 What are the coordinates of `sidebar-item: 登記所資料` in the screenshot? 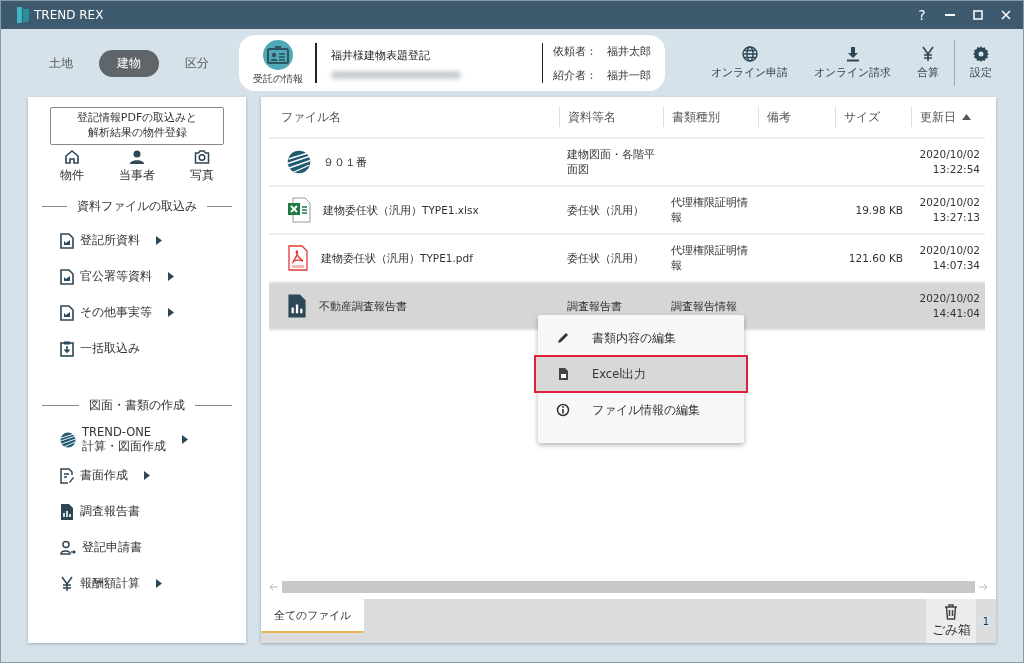 It's located at (137, 240).